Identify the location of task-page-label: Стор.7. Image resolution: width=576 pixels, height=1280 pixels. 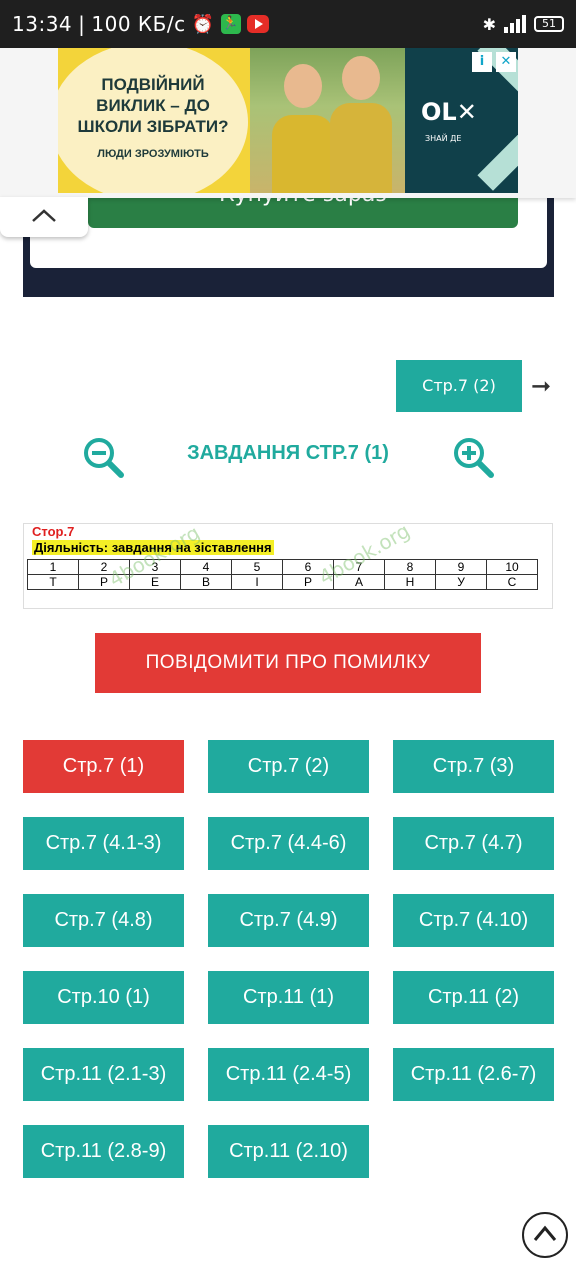
(53, 531).